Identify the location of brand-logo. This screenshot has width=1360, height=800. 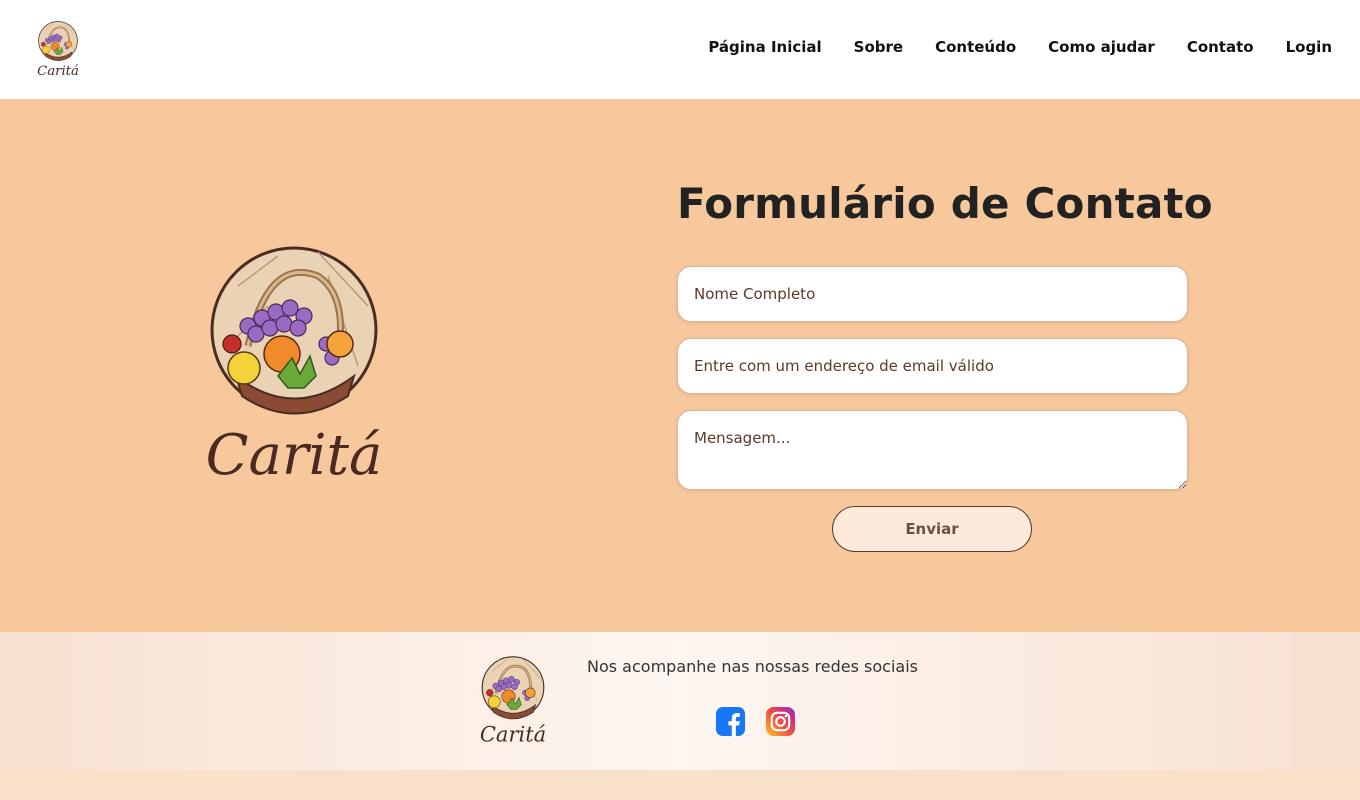
(58, 50).